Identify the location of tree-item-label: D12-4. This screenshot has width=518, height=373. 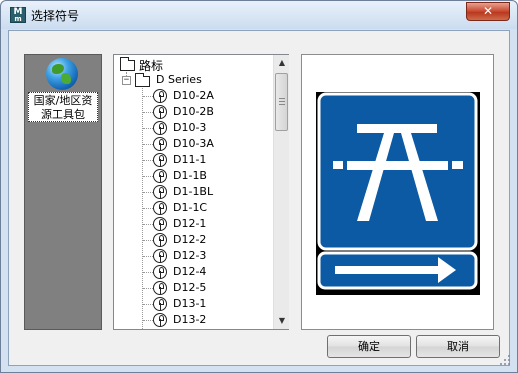
(190, 271).